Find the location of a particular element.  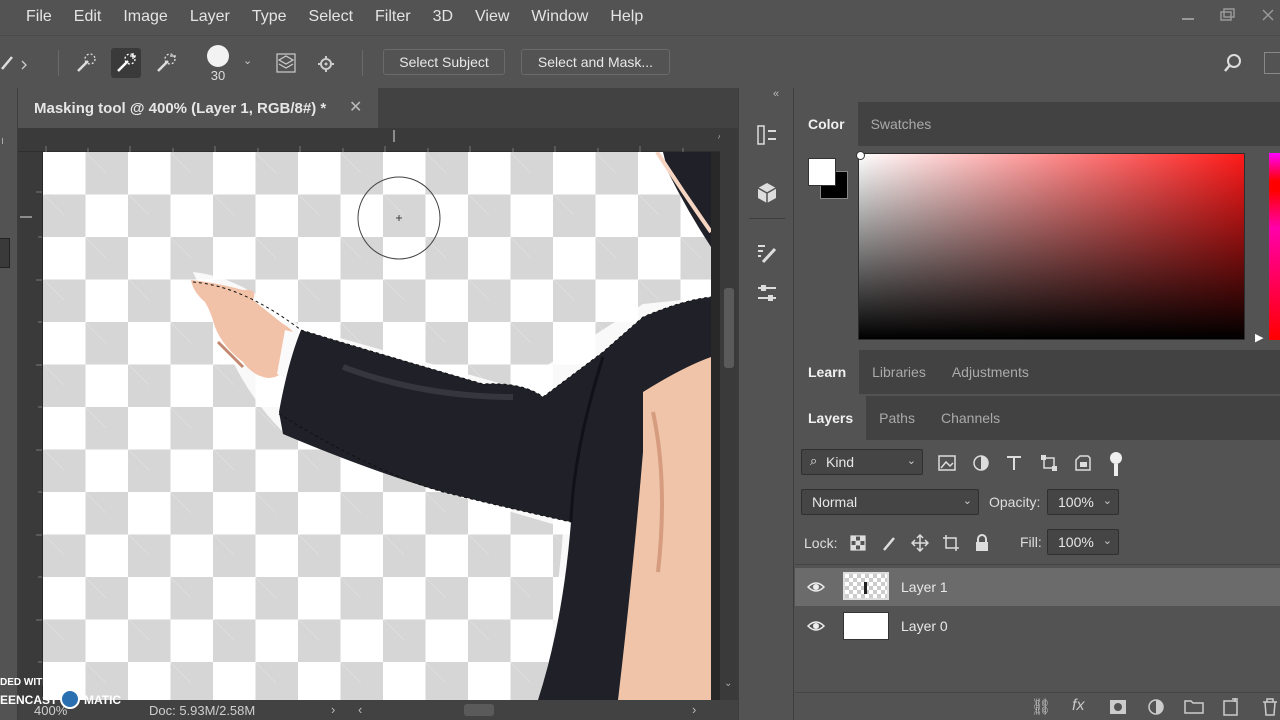

kind-label: Kind is located at coordinates (840, 462).